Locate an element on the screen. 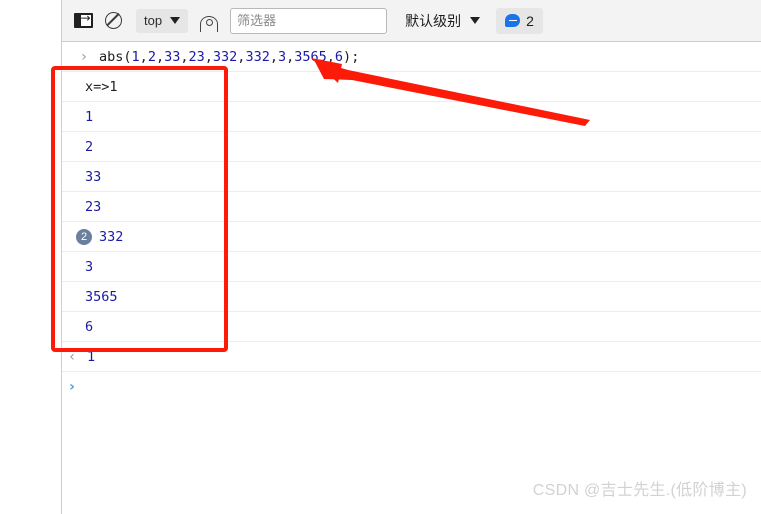 Image resolution: width=761 pixels, height=514 pixels. console-command-row: › abs(1,2,33,23,332,332,3,3565,6); is located at coordinates (411, 57).